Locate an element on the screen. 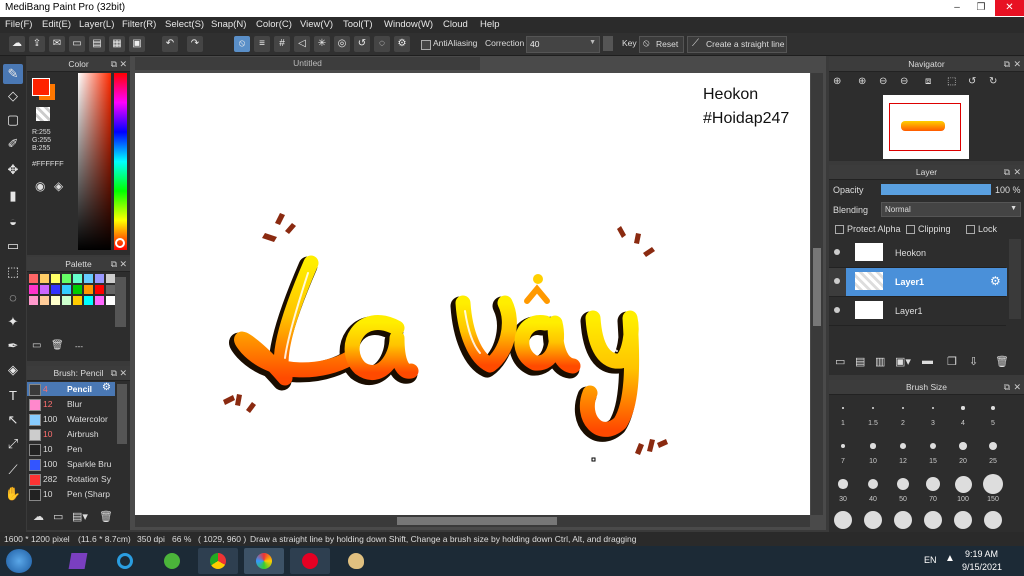  restore-icon: ❐ is located at coordinates (981, 8).